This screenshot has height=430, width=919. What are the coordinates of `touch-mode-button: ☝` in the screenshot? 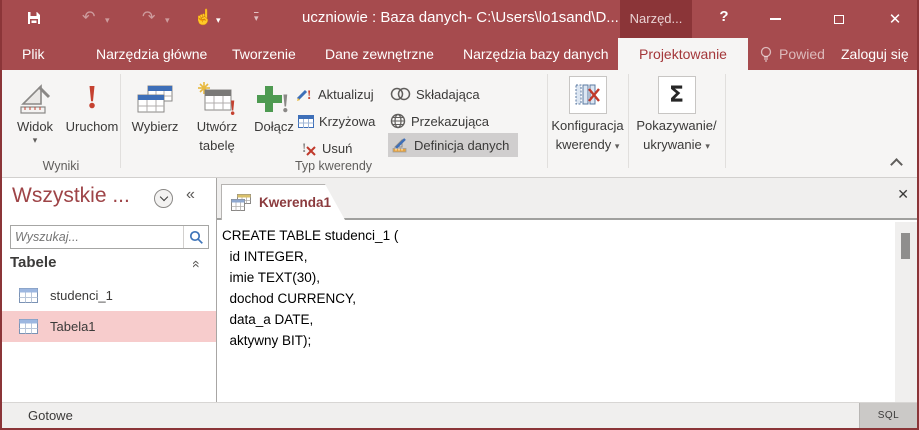 It's located at (203, 18).